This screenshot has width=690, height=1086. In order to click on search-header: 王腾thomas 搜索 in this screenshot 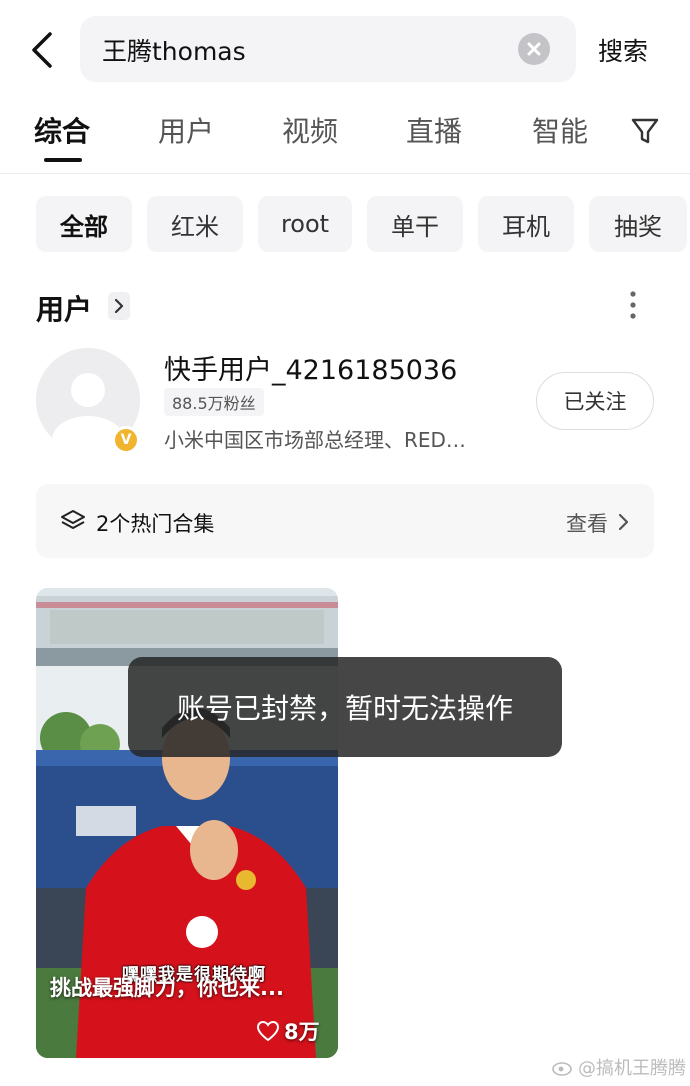, I will do `click(345, 50)`.